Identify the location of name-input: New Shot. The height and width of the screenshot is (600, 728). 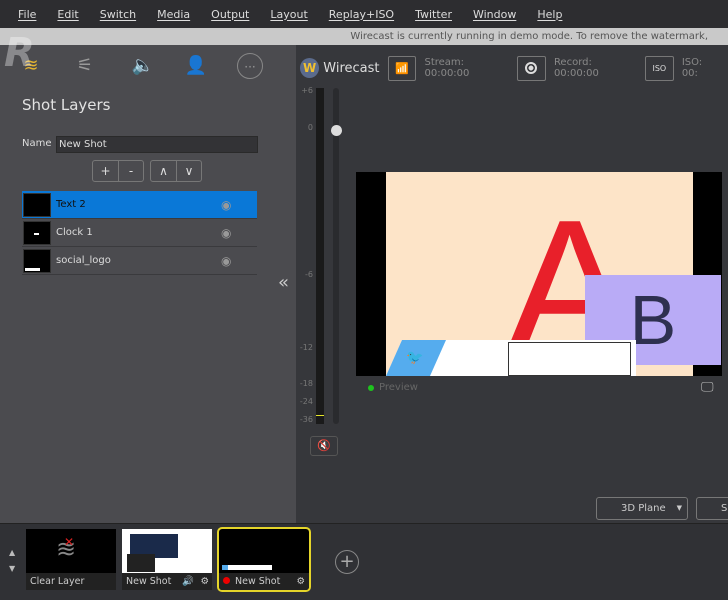
(157, 144).